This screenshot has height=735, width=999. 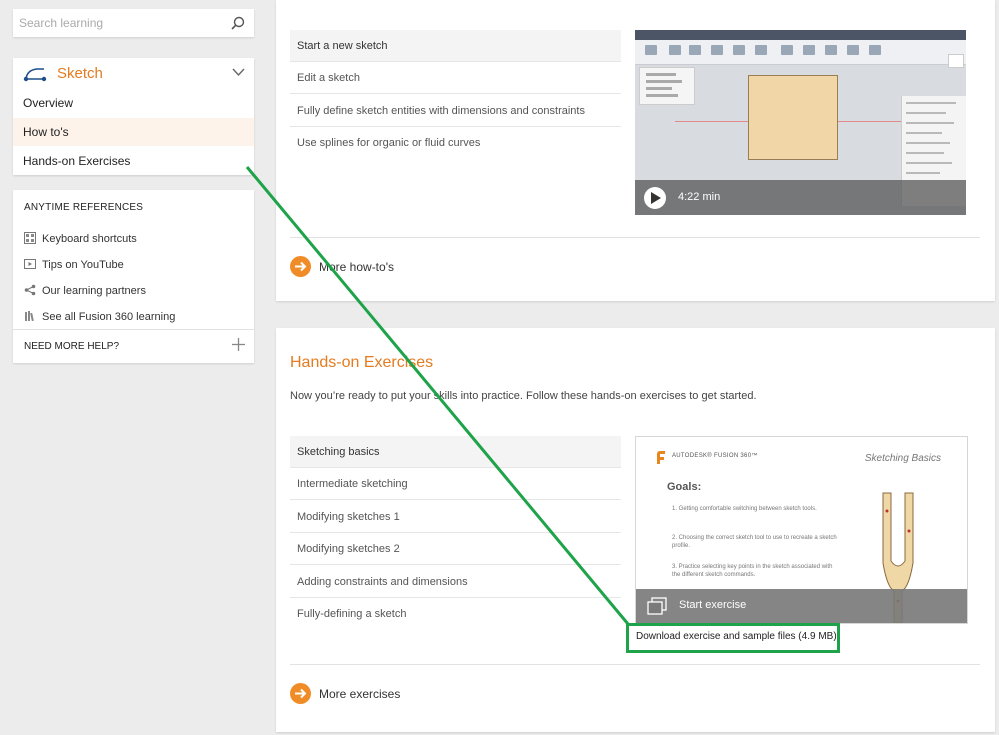 I want to click on slide-title: Sketching Basics, so click(x=902, y=458).